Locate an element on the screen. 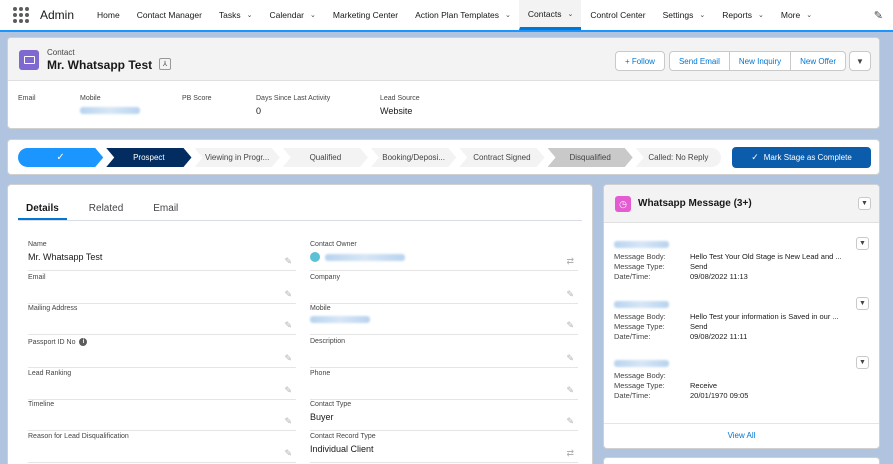 The height and width of the screenshot is (464, 893). mark-stage-complete-button: ✓ Mark Stage as Complete is located at coordinates (801, 157).